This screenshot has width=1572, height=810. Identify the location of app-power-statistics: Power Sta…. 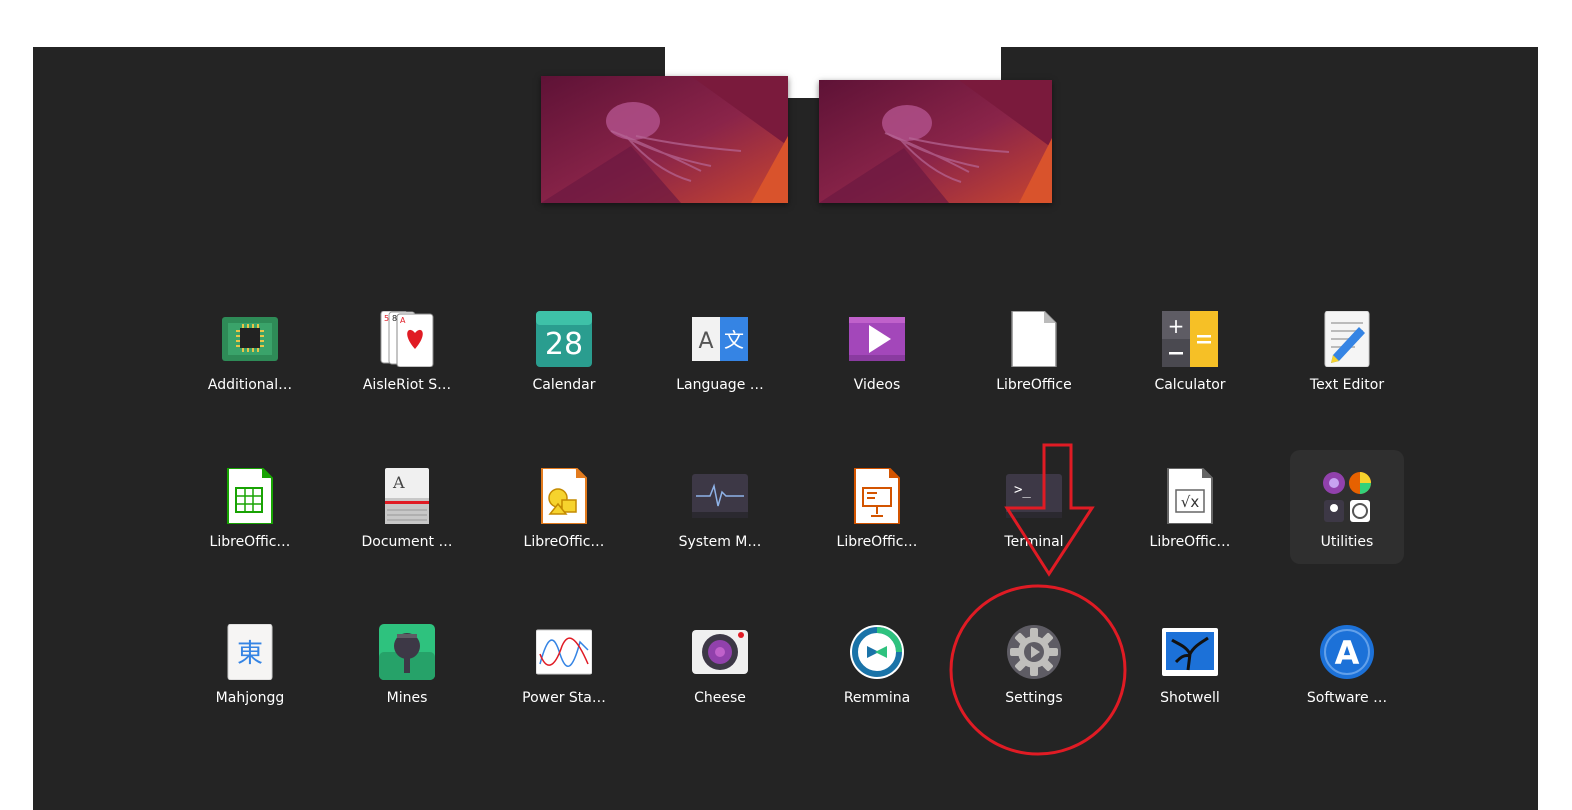
(564, 679).